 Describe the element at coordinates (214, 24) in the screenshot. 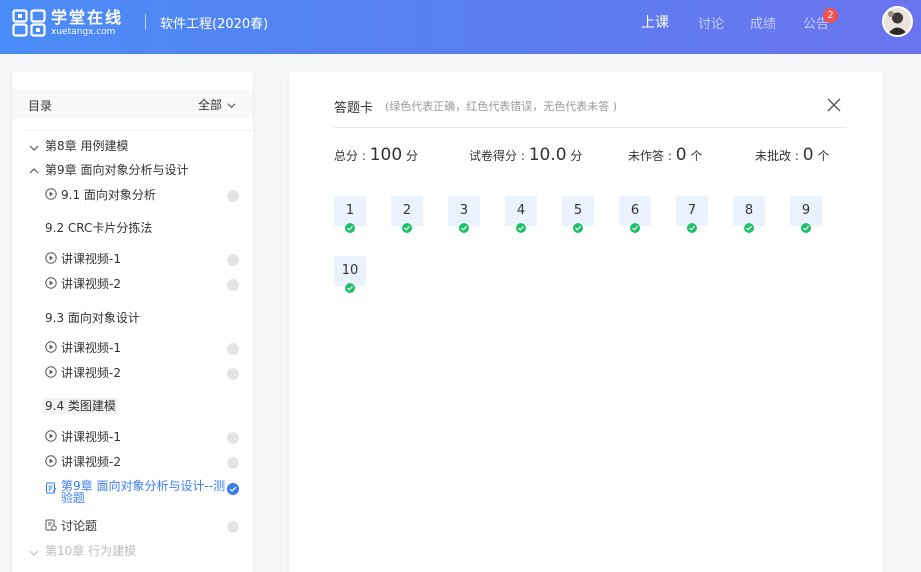

I see `course-title: 软件工程(2020春)` at that location.